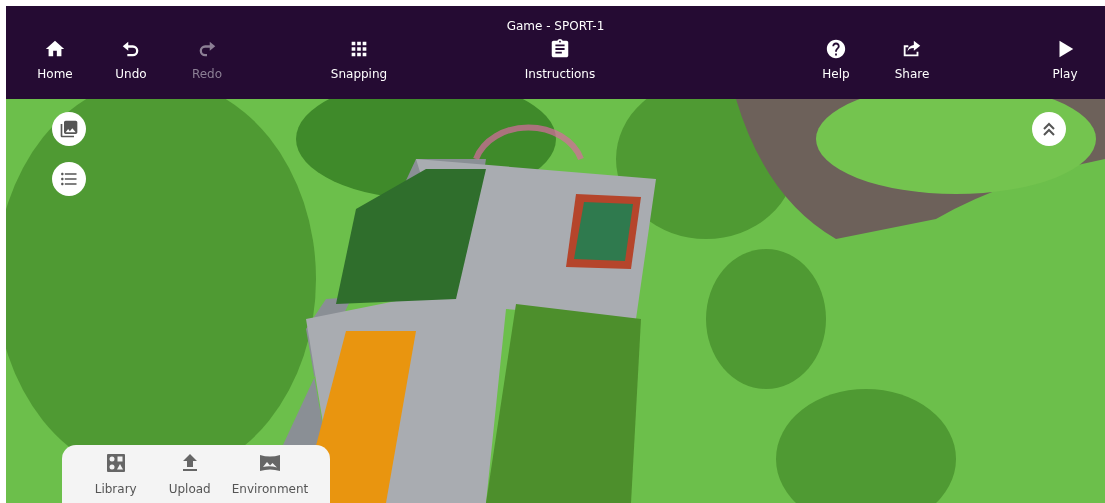 This screenshot has height=503, width=1105. Describe the element at coordinates (115, 477) in the screenshot. I see `library-button: Library` at that location.